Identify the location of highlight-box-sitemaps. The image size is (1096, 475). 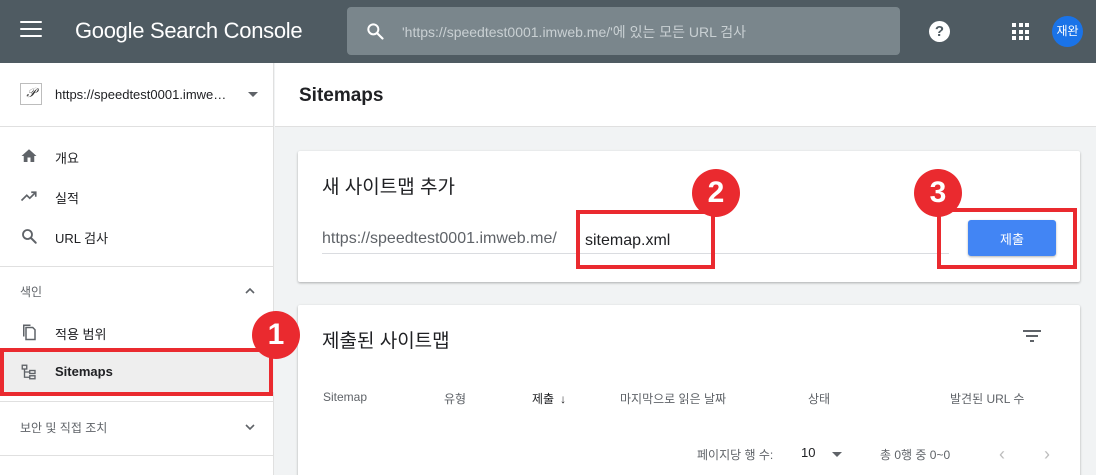
(136, 372).